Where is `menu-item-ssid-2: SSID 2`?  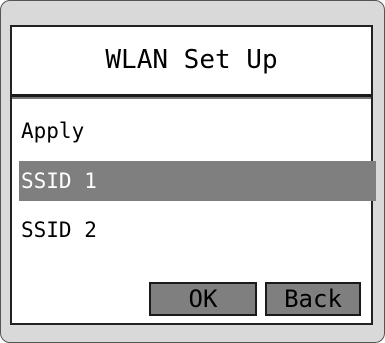
menu-item-ssid-2: SSID 2 is located at coordinates (197, 230).